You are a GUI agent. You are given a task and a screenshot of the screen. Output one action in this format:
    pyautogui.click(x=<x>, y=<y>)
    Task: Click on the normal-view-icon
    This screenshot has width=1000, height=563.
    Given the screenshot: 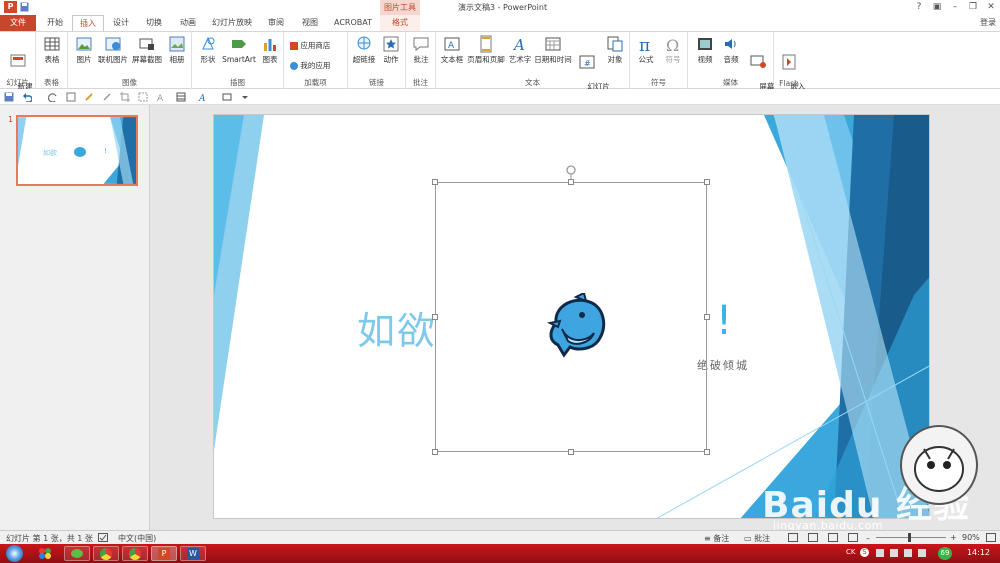 What is the action you would take?
    pyautogui.click(x=793, y=537)
    